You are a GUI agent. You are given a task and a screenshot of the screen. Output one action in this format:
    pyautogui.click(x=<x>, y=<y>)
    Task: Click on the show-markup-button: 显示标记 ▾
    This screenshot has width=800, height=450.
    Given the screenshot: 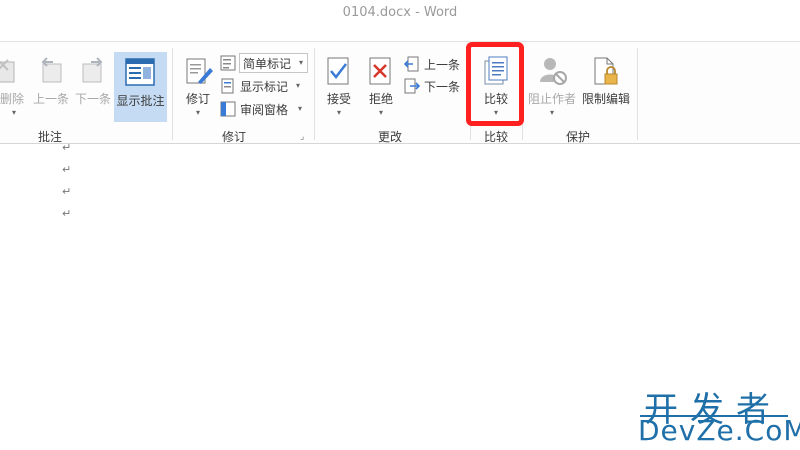 What is the action you would take?
    pyautogui.click(x=265, y=86)
    